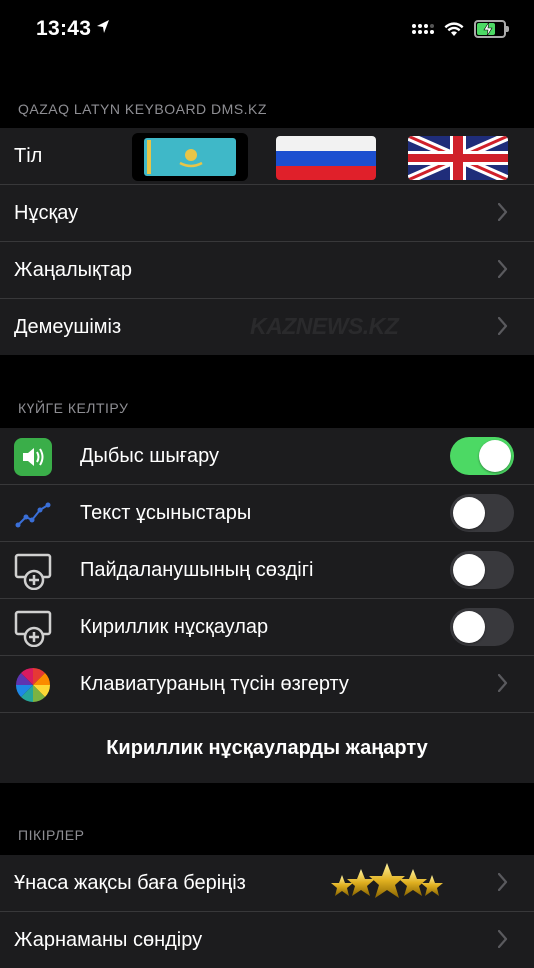  Describe the element at coordinates (267, 513) in the screenshot. I see `text-suggestions-row: Текст ұсыныстары` at that location.